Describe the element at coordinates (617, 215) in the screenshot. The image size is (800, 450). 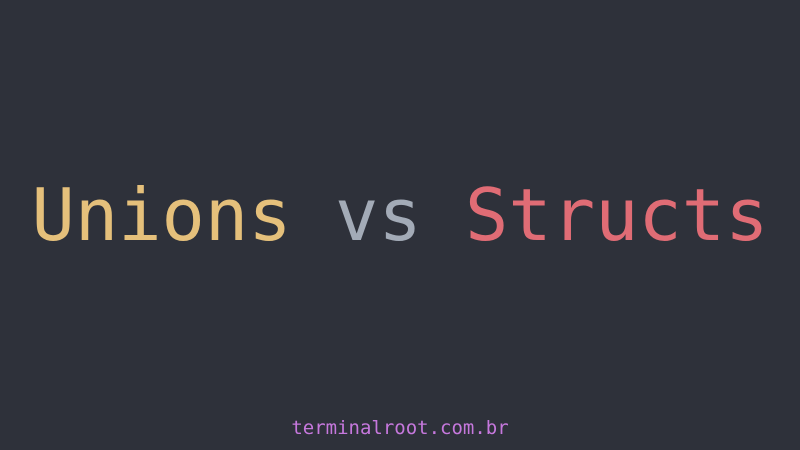
I see `title-word-structs: Structs` at that location.